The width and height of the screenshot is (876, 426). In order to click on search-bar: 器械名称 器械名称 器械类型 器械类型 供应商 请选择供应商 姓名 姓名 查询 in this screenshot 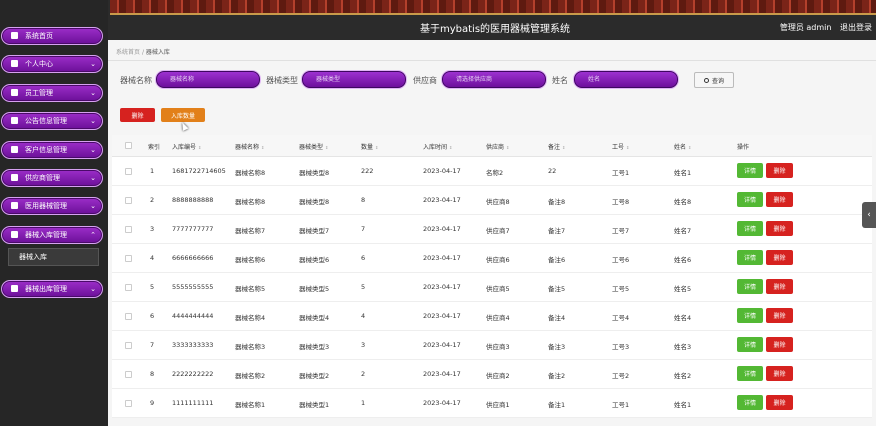, I will do `click(492, 80)`.